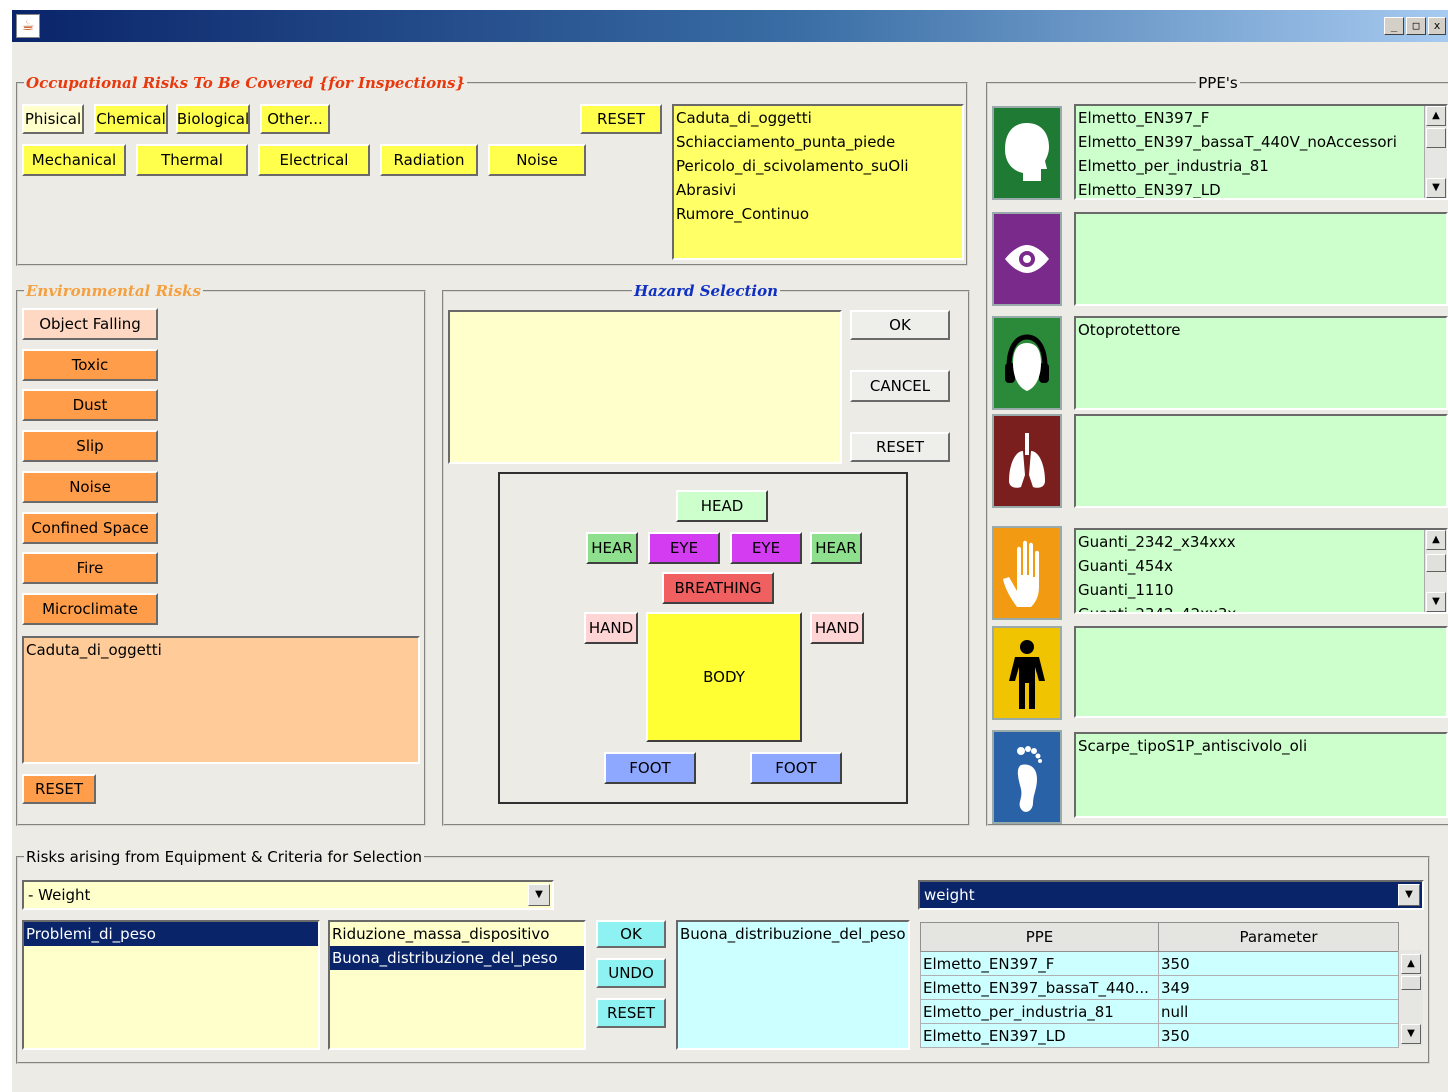 The width and height of the screenshot is (1448, 1092). I want to click on list-item: Rumore_Continuo, so click(818, 214).